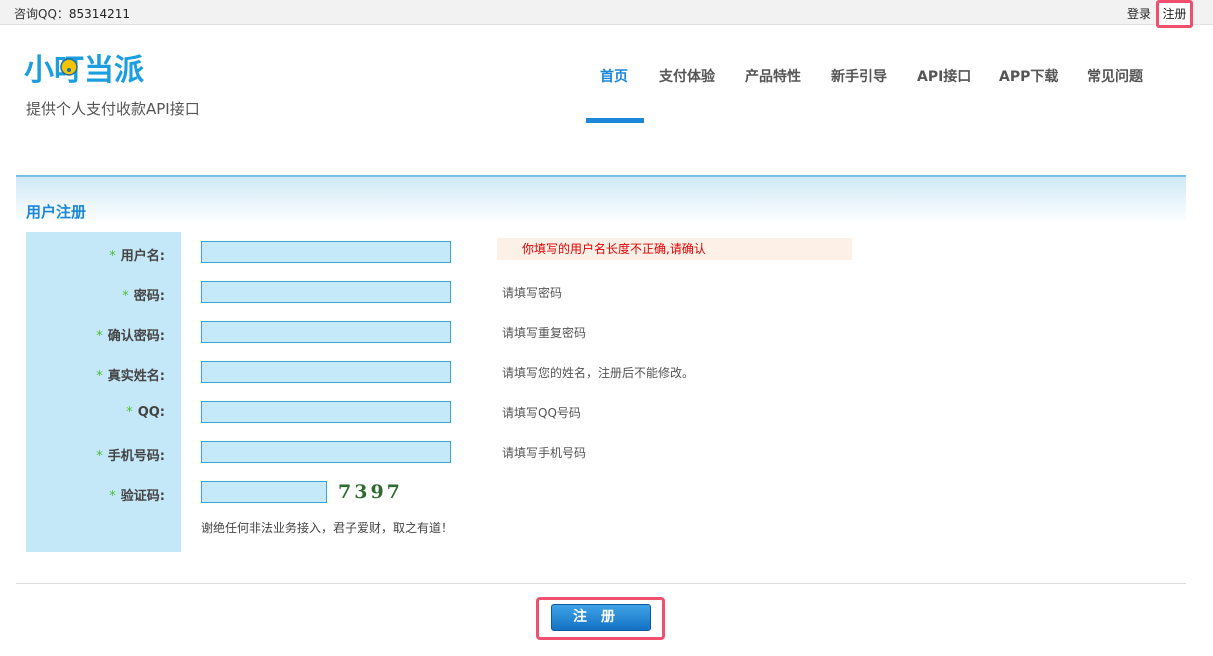  I want to click on nav-guide: 新手引导, so click(859, 76).